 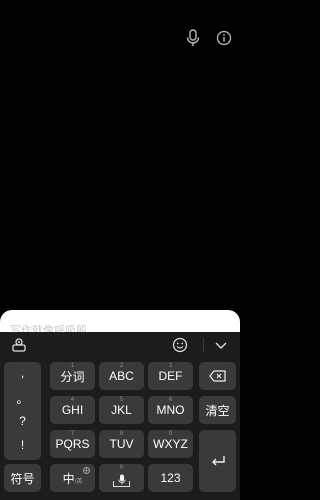 I want to click on key-2: 2 ABC, so click(x=121, y=376).